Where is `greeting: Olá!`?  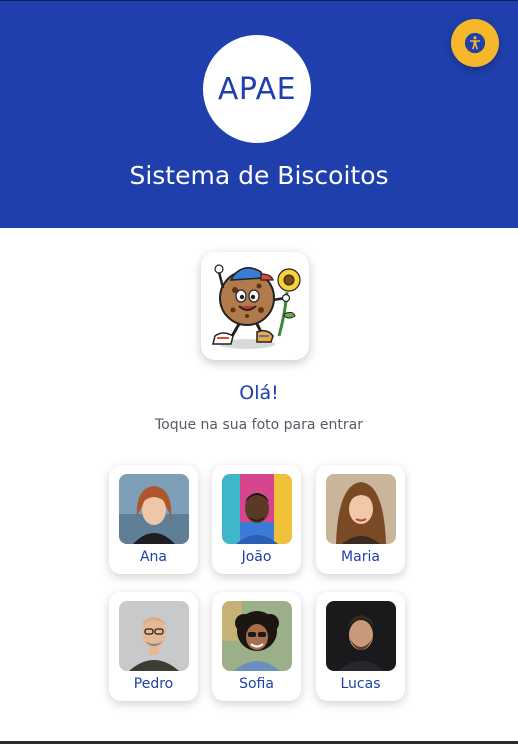 greeting: Olá! is located at coordinates (259, 393).